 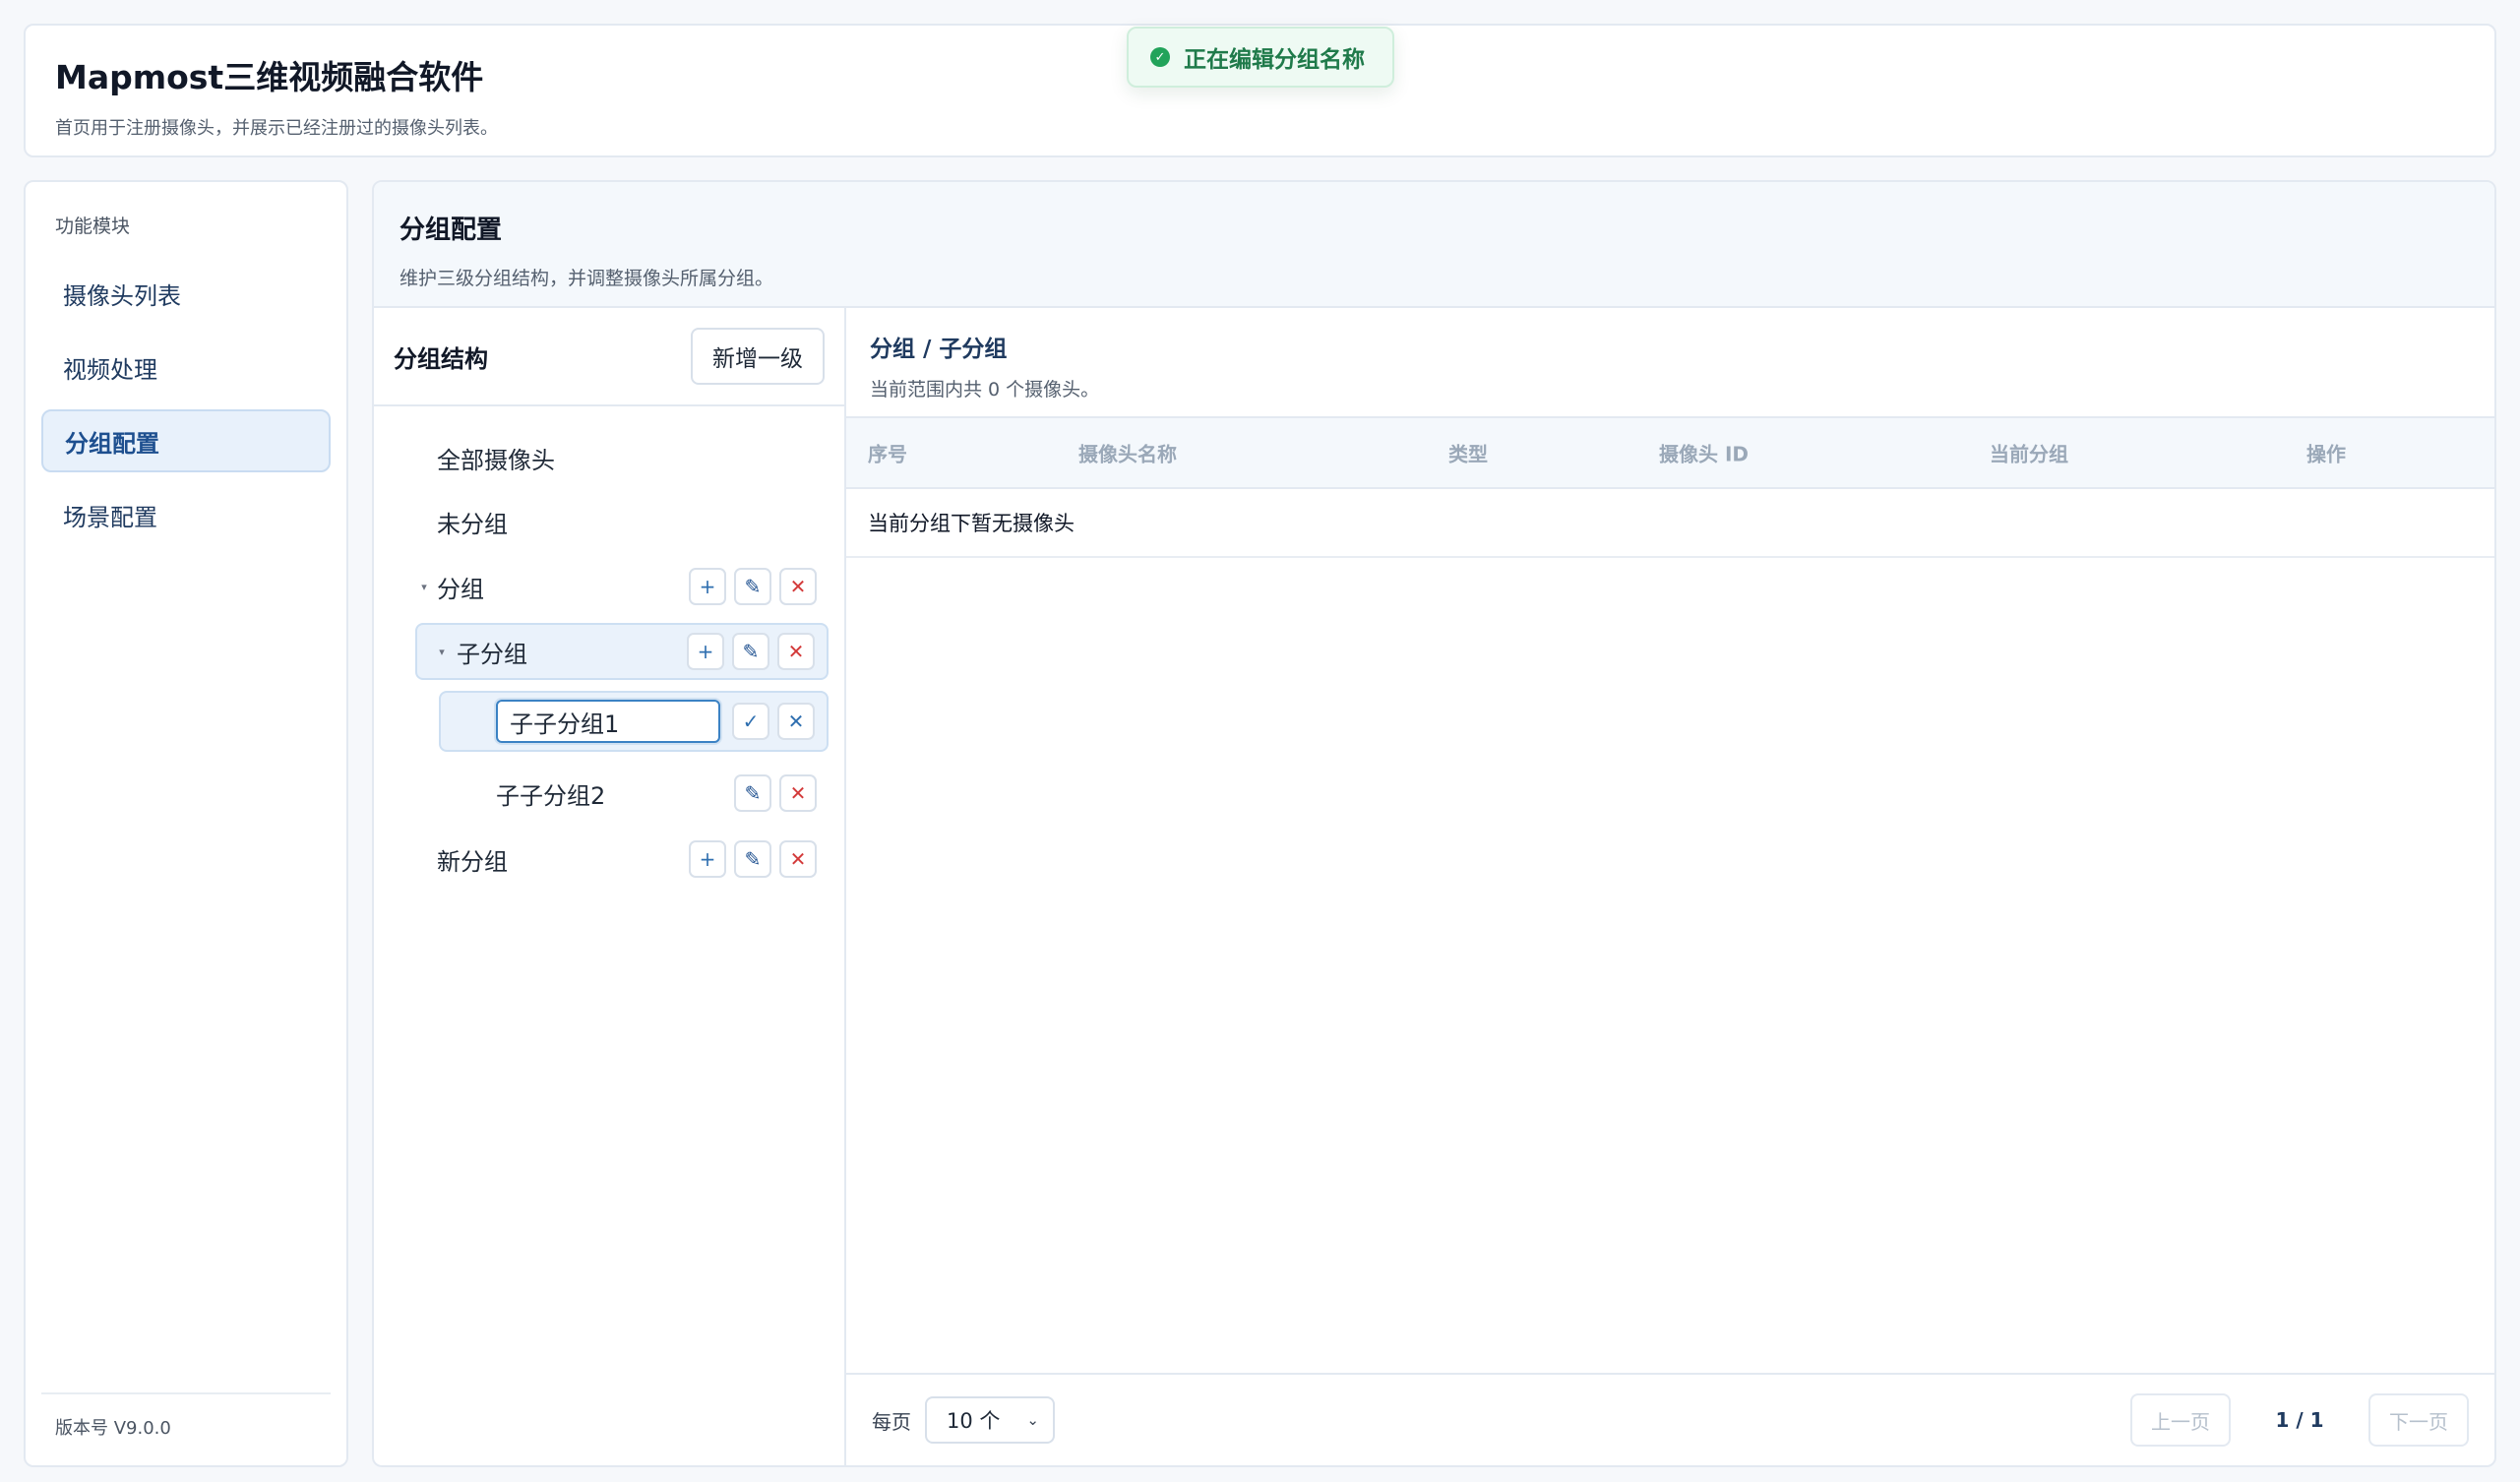 I want to click on column-header-camera-id: 摄像头 ID, so click(x=1704, y=454).